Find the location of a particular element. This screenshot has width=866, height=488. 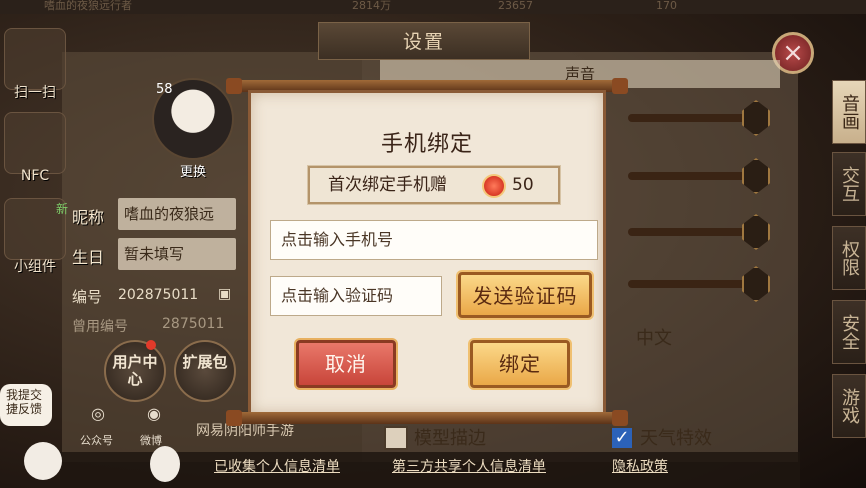

weather-effect-checkbox: ✓ is located at coordinates (622, 438).